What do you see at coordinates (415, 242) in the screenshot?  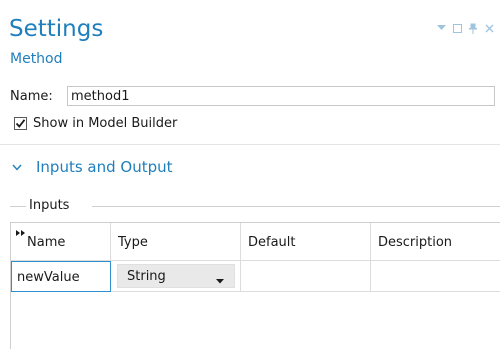 I see `column-header-label: Description` at bounding box center [415, 242].